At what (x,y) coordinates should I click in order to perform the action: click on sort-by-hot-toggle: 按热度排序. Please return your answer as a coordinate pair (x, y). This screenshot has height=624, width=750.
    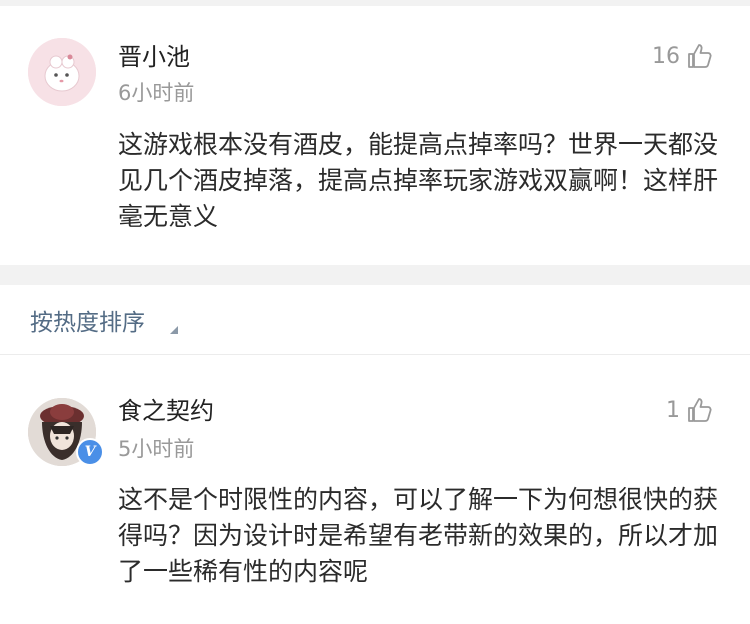
    Looking at the image, I should click on (87, 323).